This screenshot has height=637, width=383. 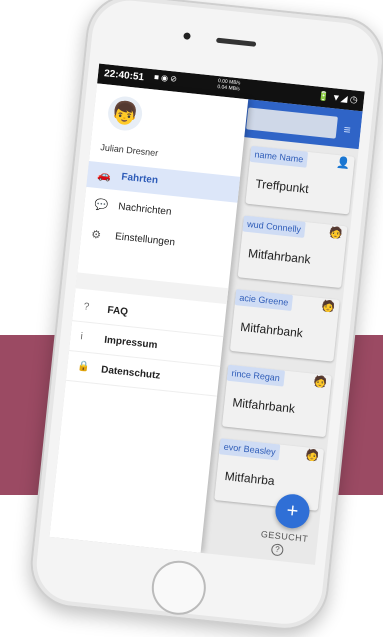 What do you see at coordinates (284, 536) in the screenshot?
I see `sought-label: GESUCHT` at bounding box center [284, 536].